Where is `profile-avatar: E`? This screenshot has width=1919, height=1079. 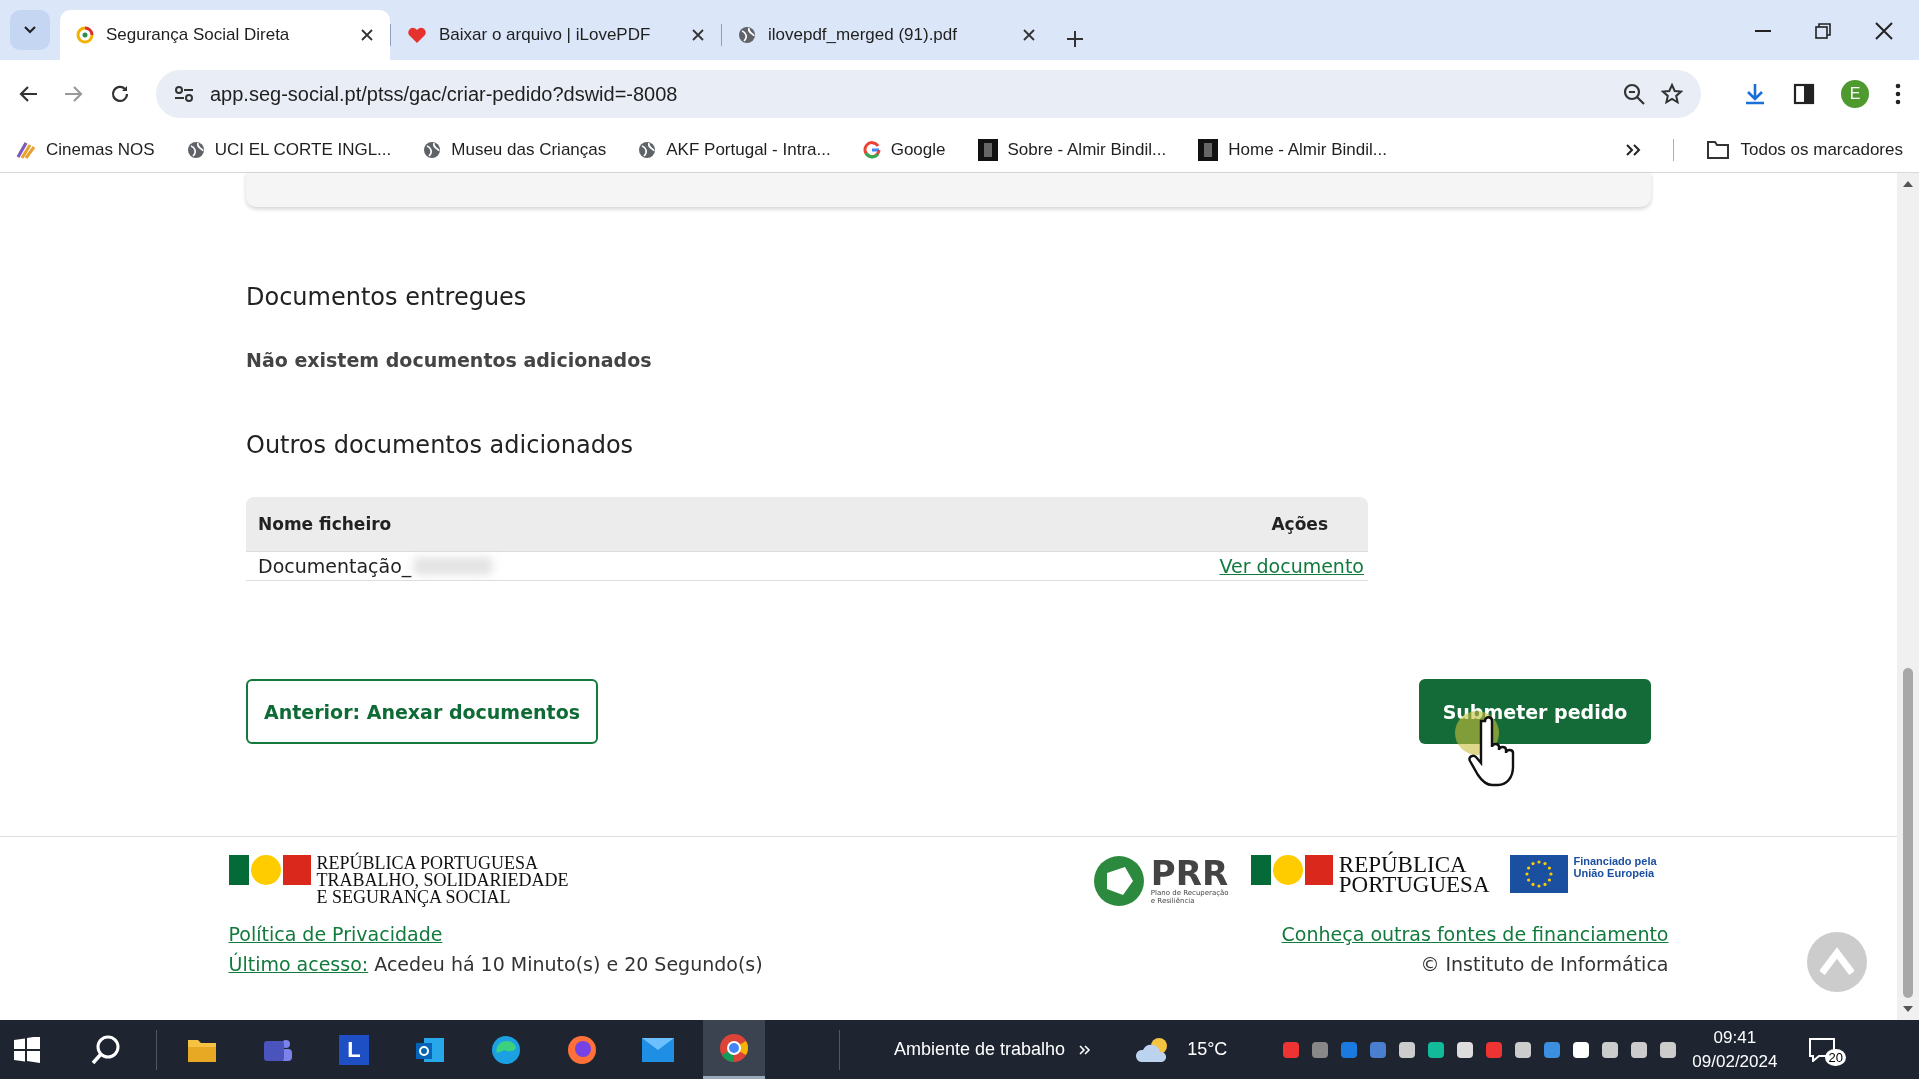 profile-avatar: E is located at coordinates (1855, 94).